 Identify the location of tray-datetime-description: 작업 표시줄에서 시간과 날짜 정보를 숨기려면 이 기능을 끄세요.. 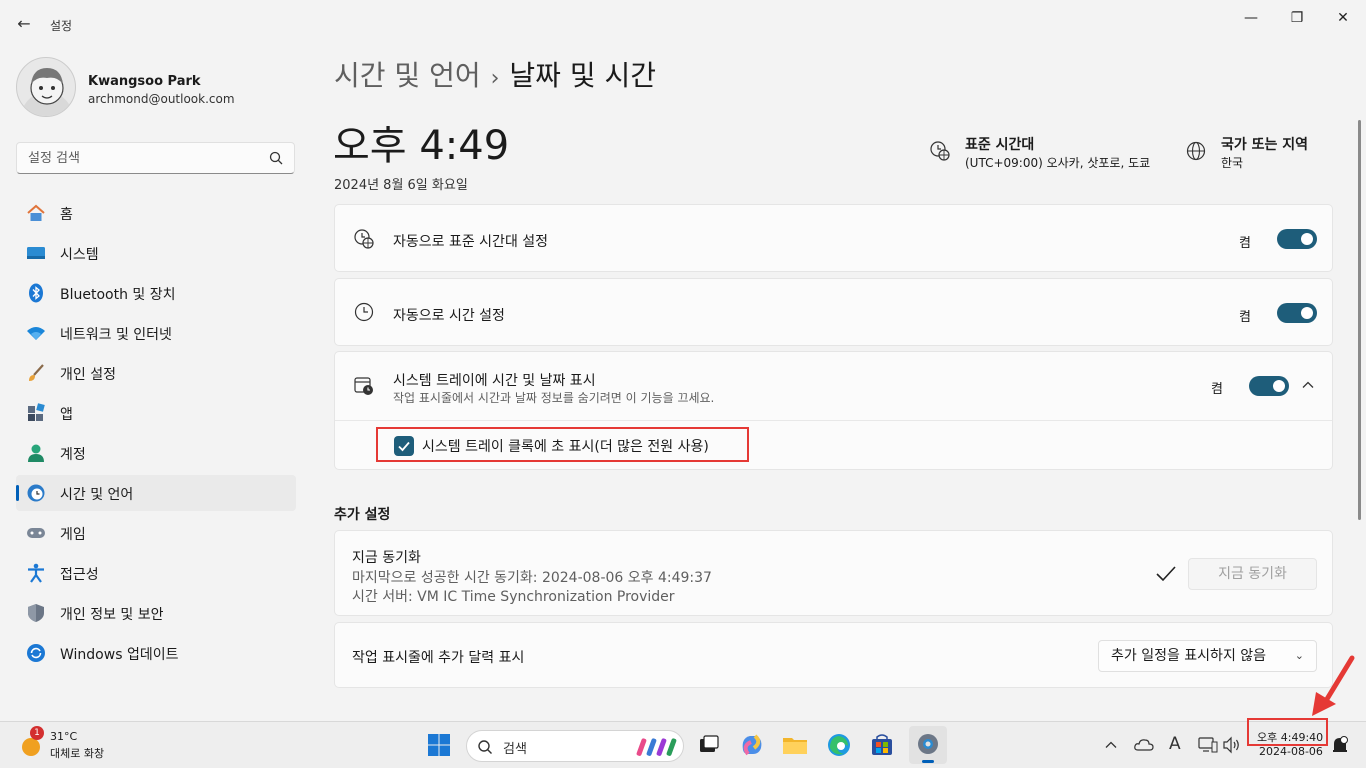
(554, 398).